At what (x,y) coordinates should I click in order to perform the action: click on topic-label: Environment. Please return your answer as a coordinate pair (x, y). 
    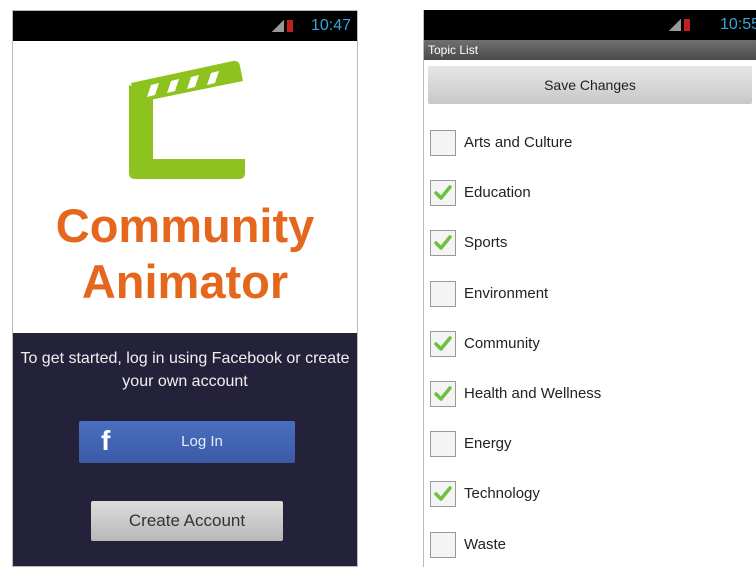
    Looking at the image, I should click on (506, 293).